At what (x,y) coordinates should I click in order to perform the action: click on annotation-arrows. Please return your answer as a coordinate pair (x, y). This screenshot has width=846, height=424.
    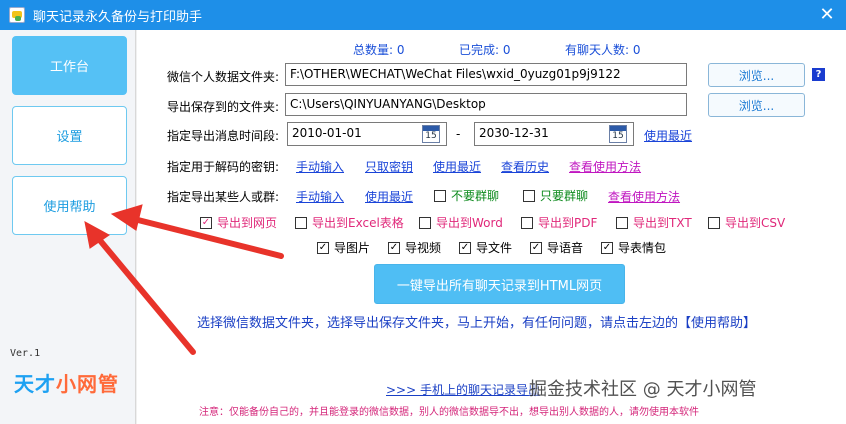
    Looking at the image, I should click on (184, 279).